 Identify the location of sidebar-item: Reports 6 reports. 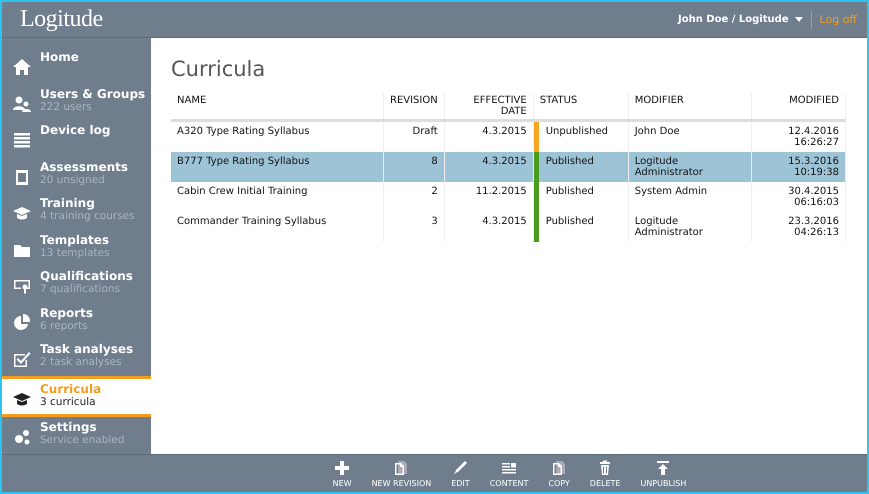
(76, 321).